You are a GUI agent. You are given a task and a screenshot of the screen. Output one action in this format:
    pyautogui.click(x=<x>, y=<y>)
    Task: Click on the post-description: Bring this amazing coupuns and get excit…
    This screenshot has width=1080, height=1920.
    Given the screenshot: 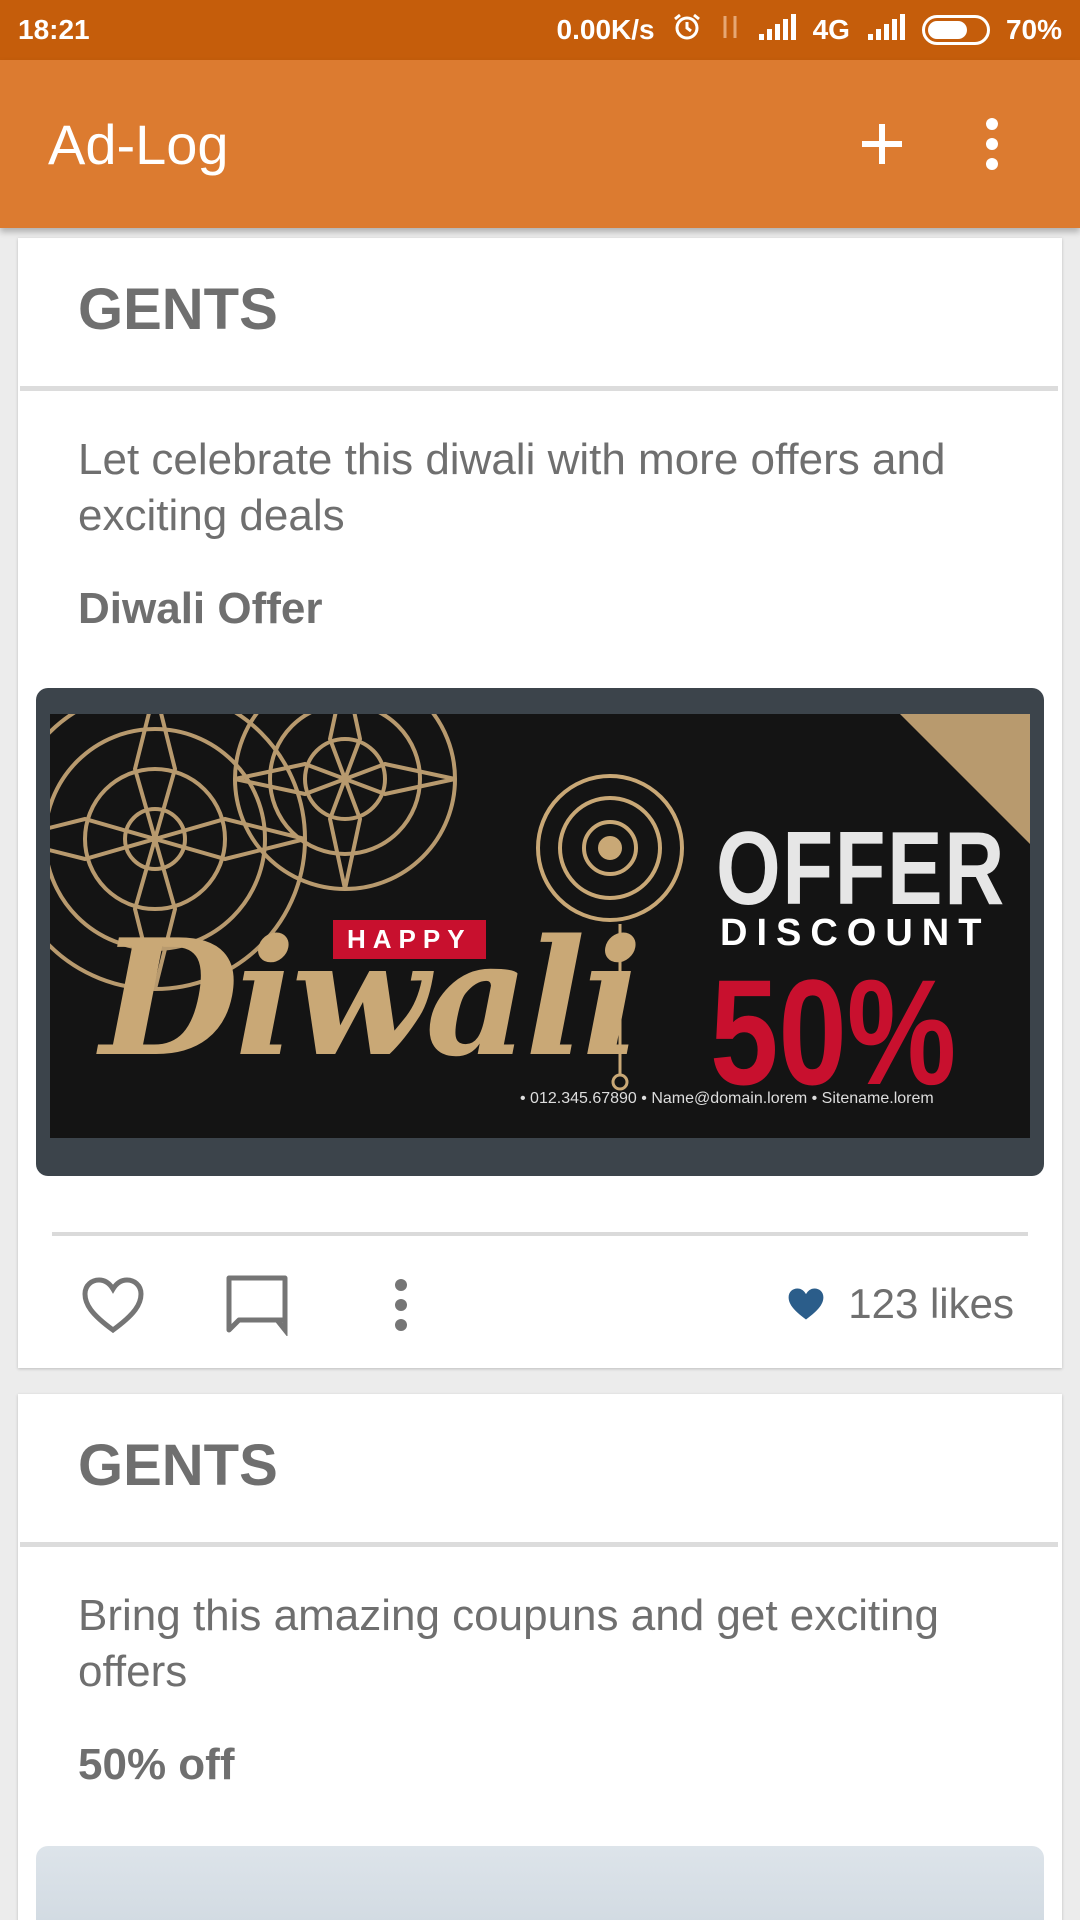 What is the action you would take?
    pyautogui.click(x=508, y=1643)
    